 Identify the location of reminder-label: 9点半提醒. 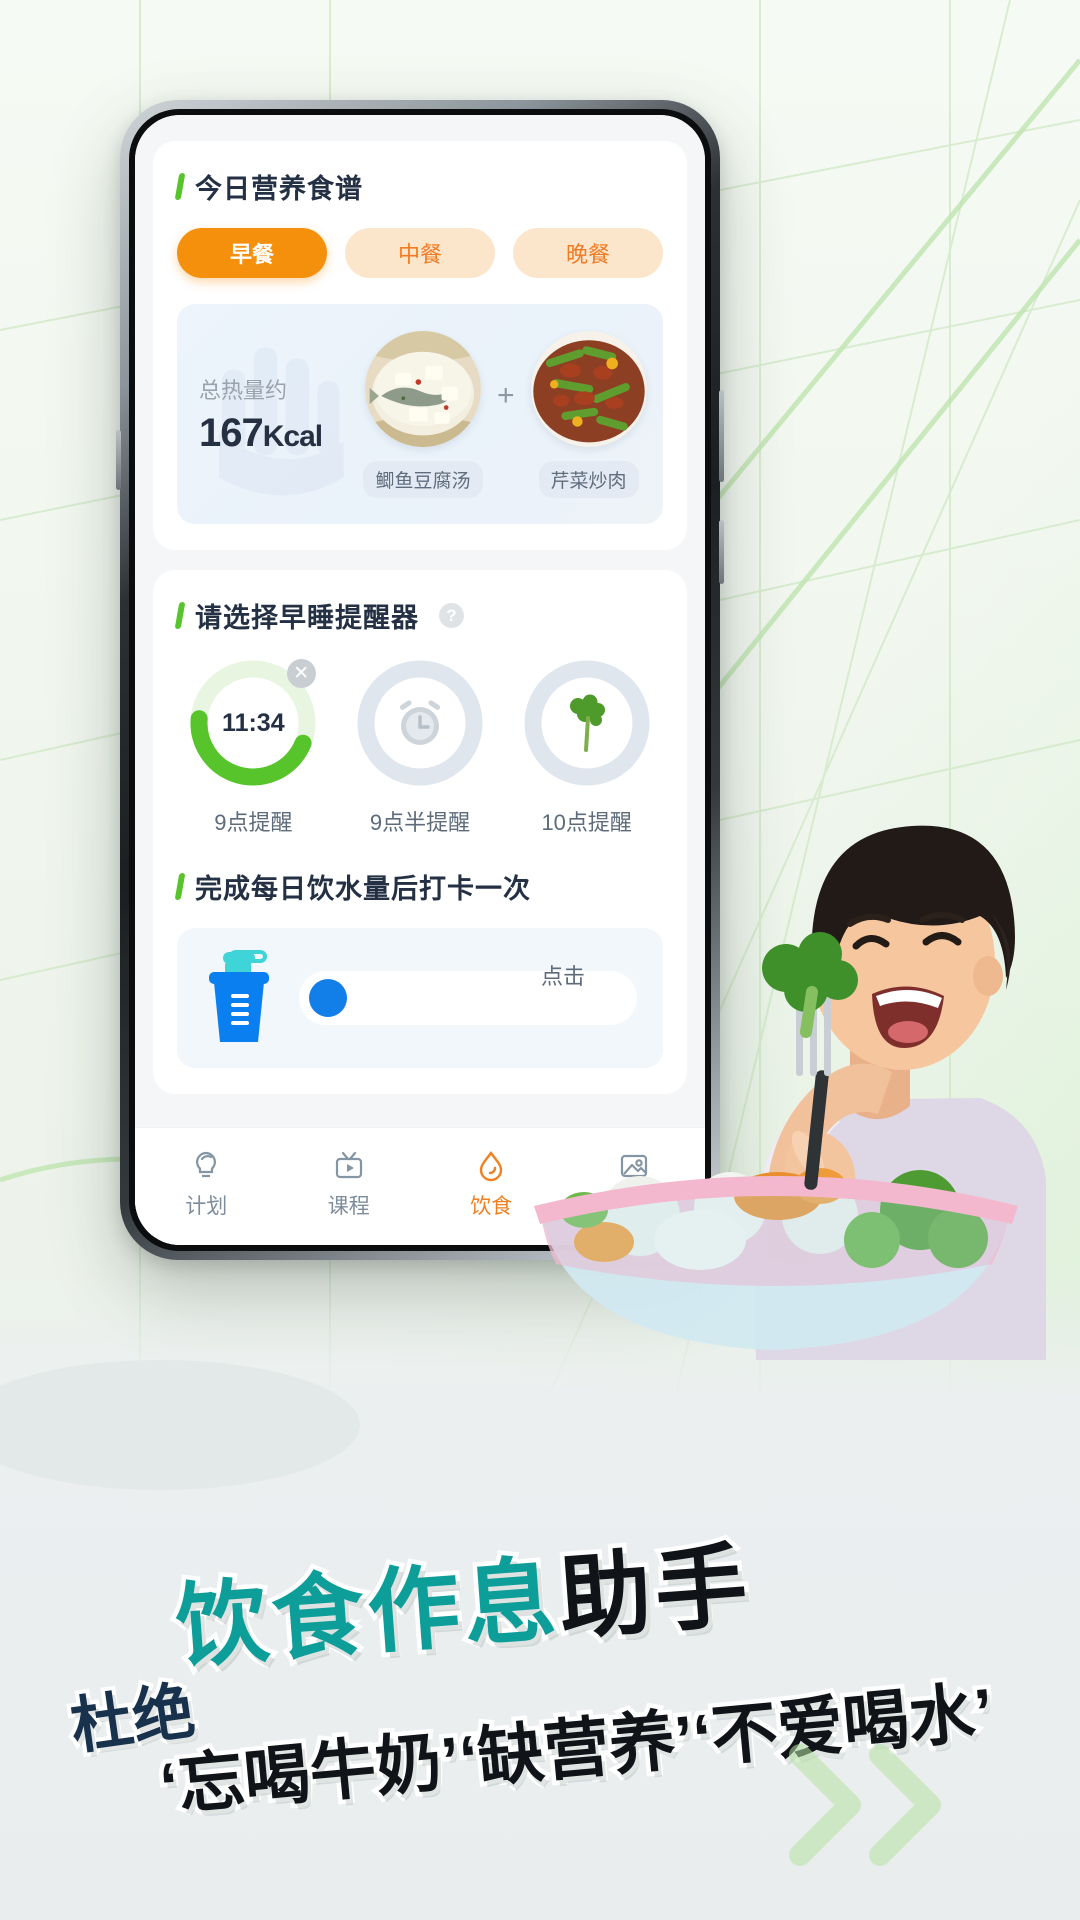
(420, 822).